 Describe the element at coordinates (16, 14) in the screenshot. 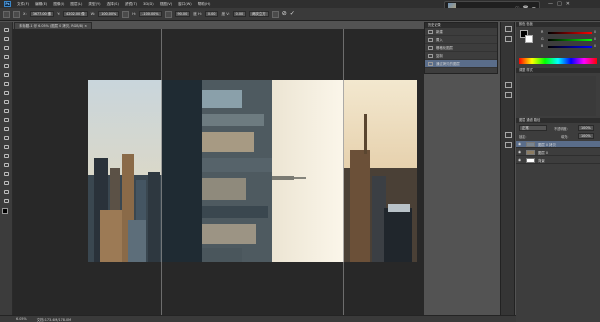

I see `reference-point-icon` at that location.